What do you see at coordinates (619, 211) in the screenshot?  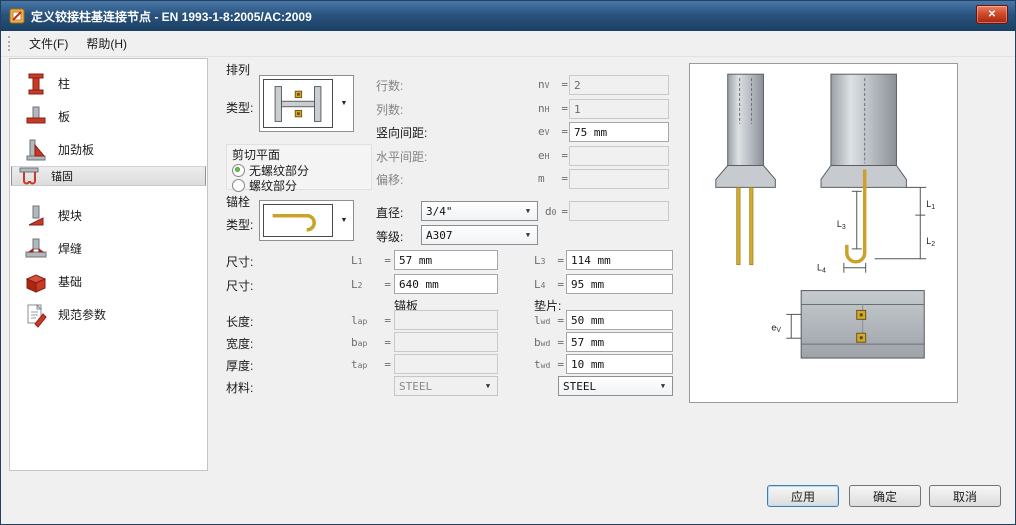 I see `d0-input` at bounding box center [619, 211].